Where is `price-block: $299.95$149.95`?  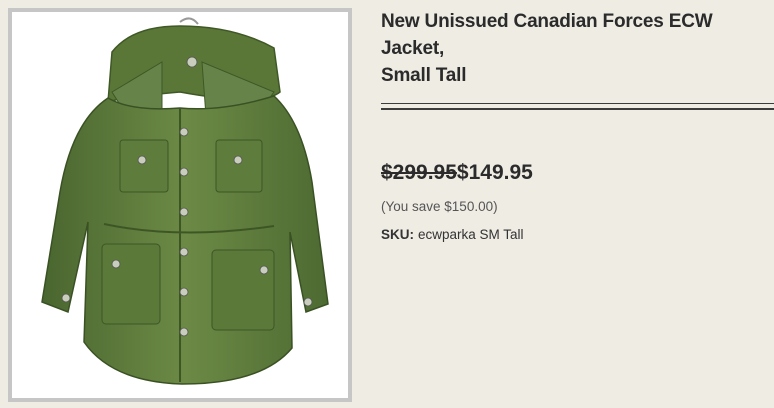
price-block: $299.95$149.95 is located at coordinates (577, 173).